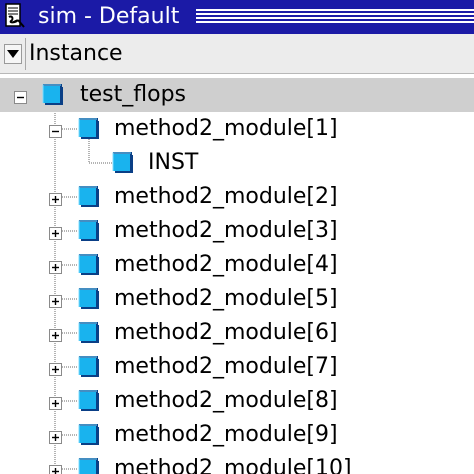  I want to click on title-bar-grip, so click(335, 17).